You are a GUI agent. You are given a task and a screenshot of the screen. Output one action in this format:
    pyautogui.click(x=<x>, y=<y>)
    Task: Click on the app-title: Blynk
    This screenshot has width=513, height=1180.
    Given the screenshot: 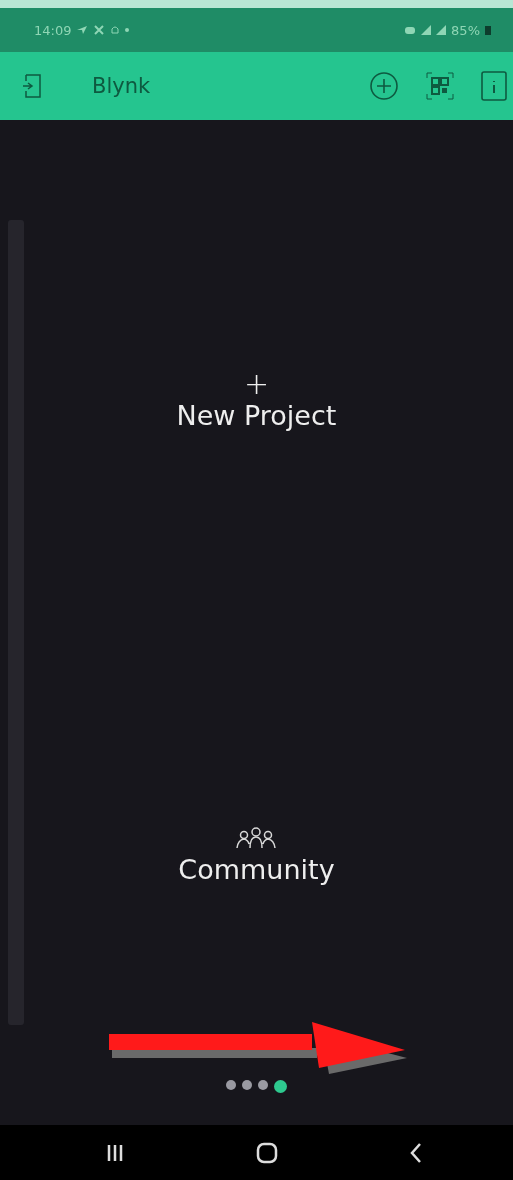 What is the action you would take?
    pyautogui.click(x=121, y=86)
    